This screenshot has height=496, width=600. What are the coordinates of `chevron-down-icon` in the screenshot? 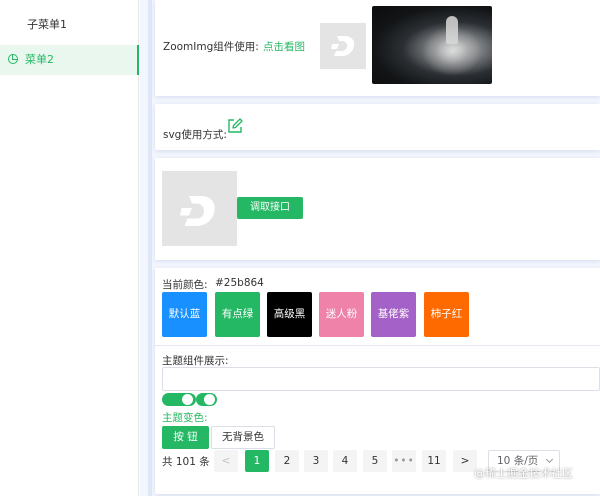 It's located at (549, 459).